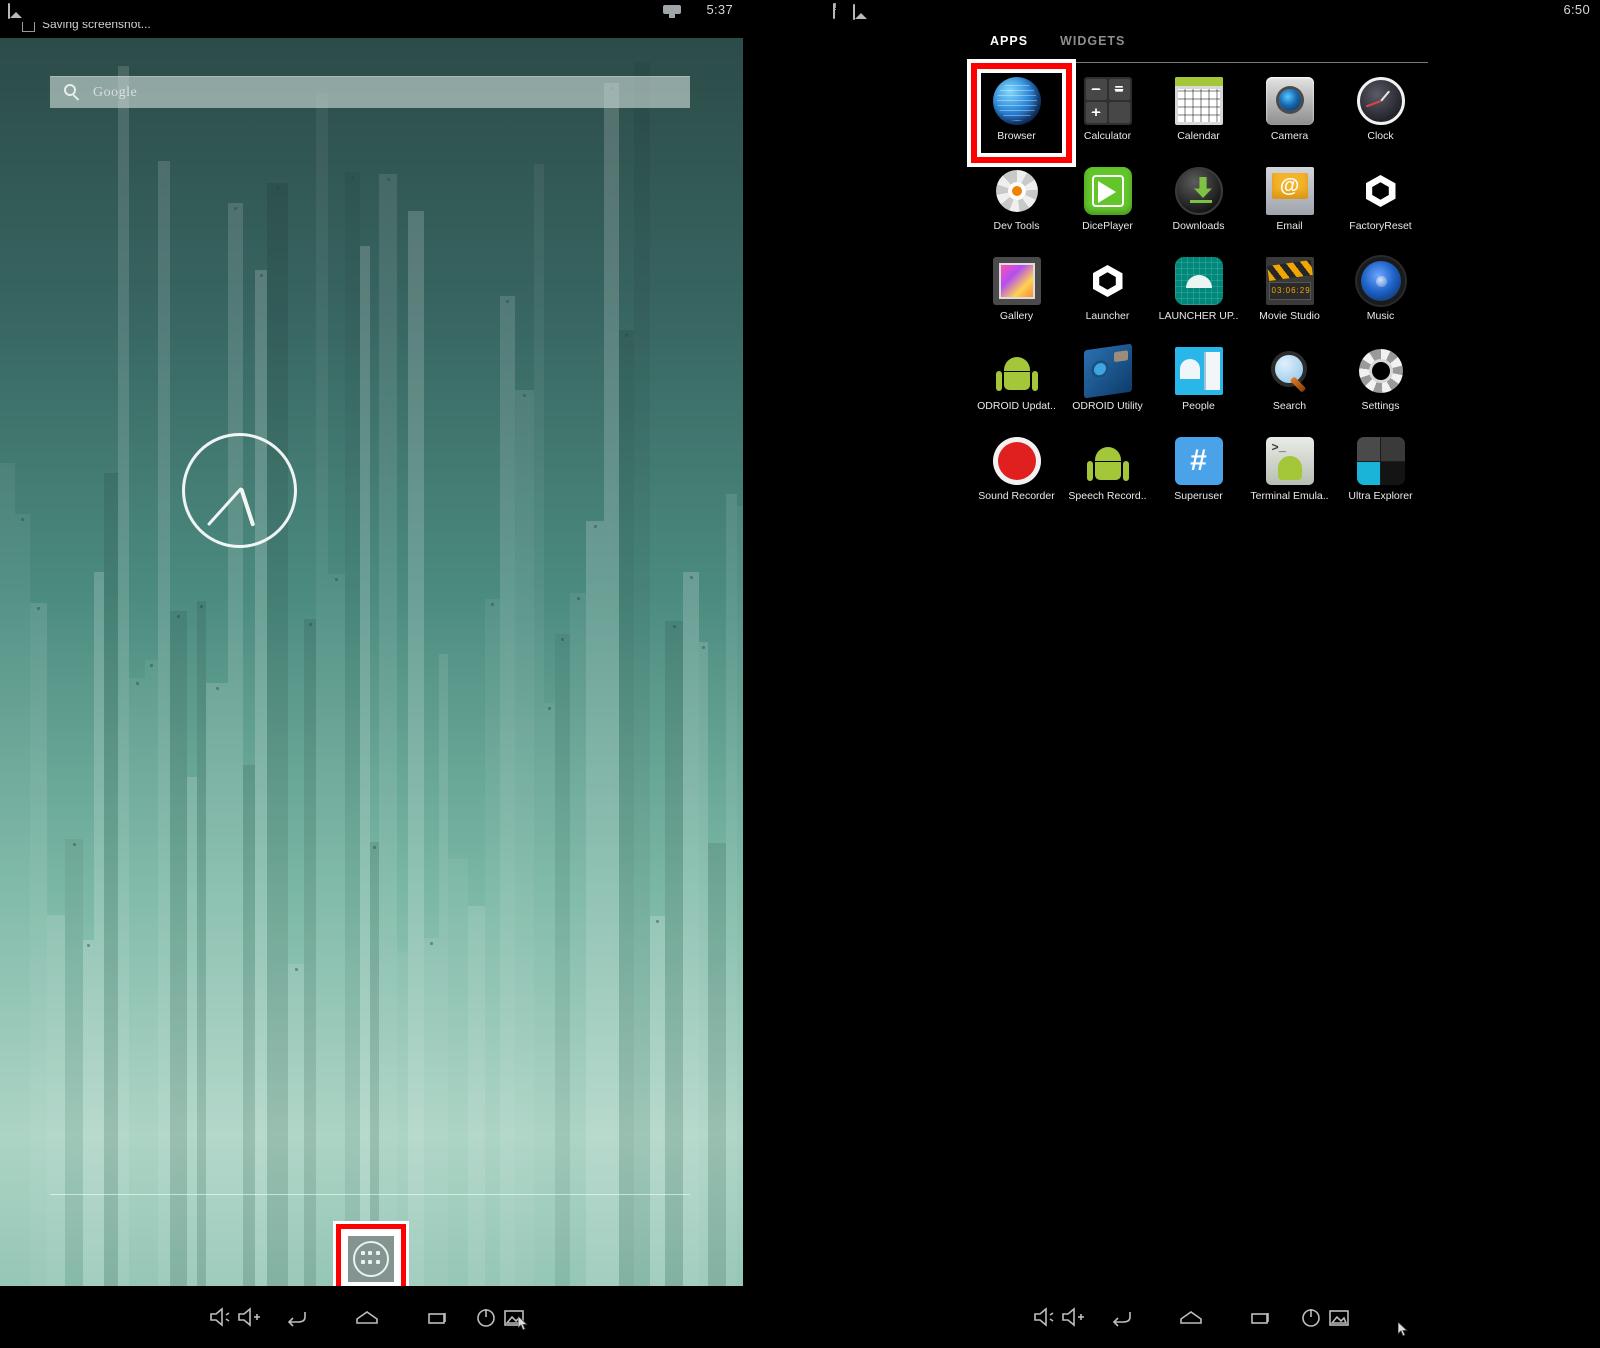 The image size is (1600, 1348). I want to click on tab-active-indicator, so click(1015, 61).